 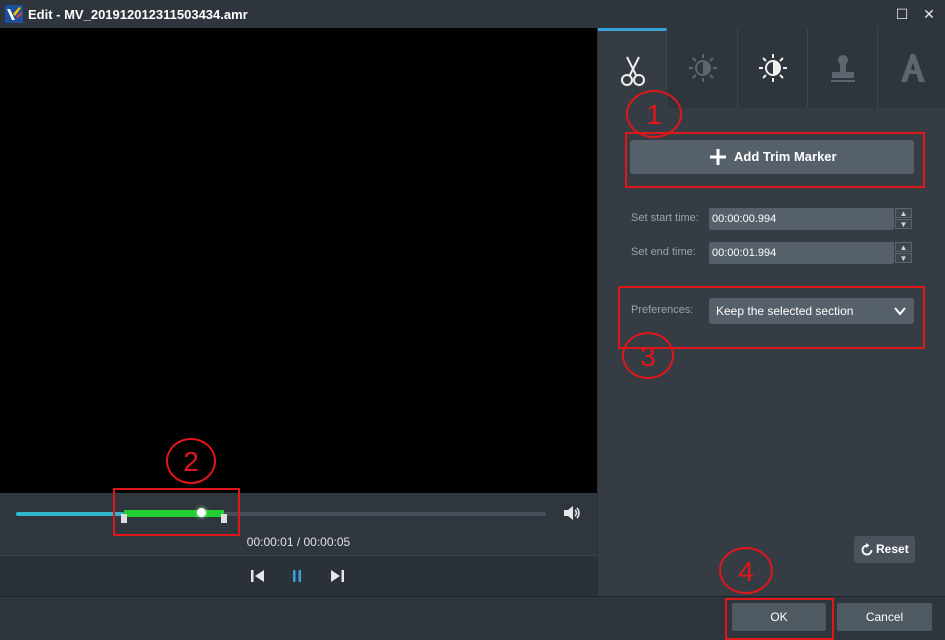 What do you see at coordinates (892, 549) in the screenshot?
I see `reset-label: Reset` at bounding box center [892, 549].